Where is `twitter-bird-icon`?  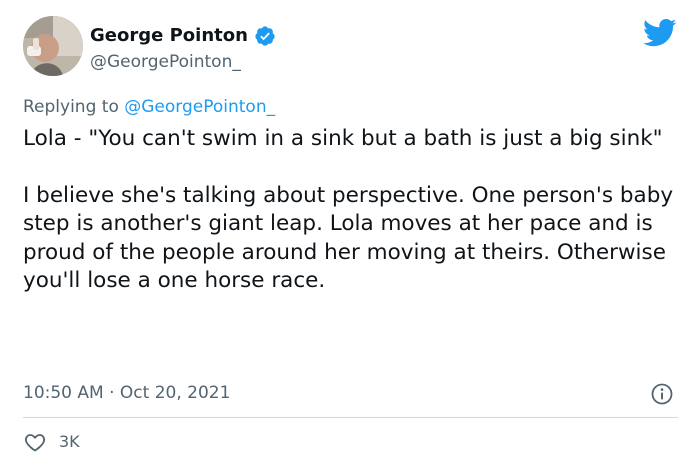 twitter-bird-icon is located at coordinates (659, 33).